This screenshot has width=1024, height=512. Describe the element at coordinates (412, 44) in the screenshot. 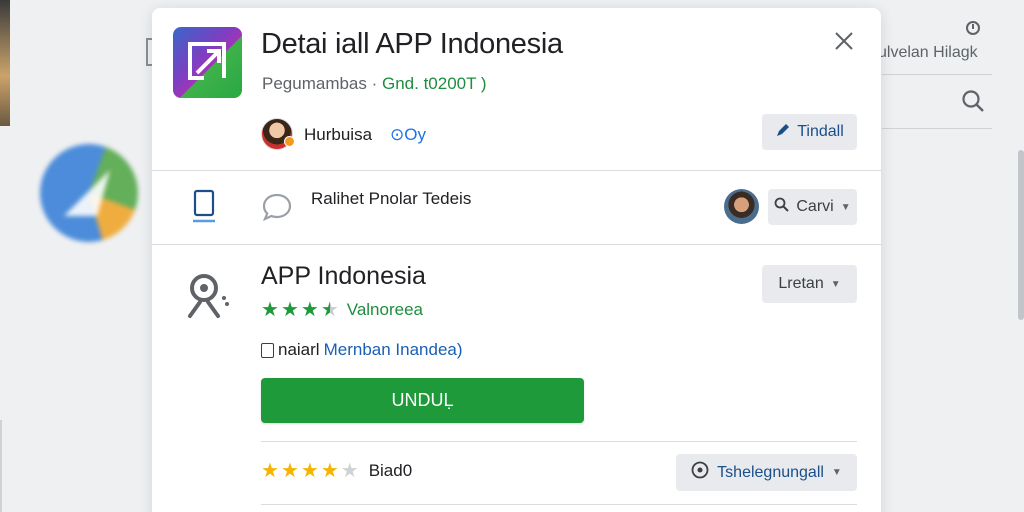

I see `dialog-title: Detai iall APP Indonesia` at that location.